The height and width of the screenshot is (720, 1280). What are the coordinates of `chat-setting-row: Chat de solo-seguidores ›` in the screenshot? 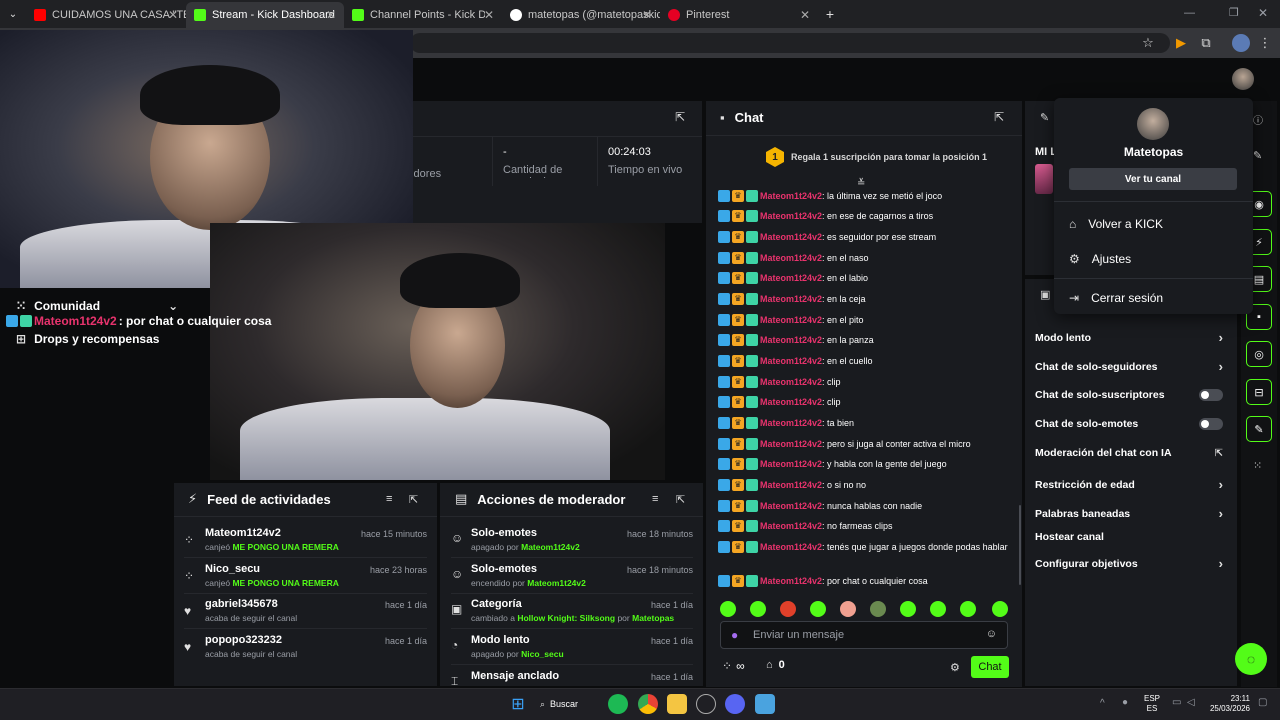 It's located at (1129, 366).